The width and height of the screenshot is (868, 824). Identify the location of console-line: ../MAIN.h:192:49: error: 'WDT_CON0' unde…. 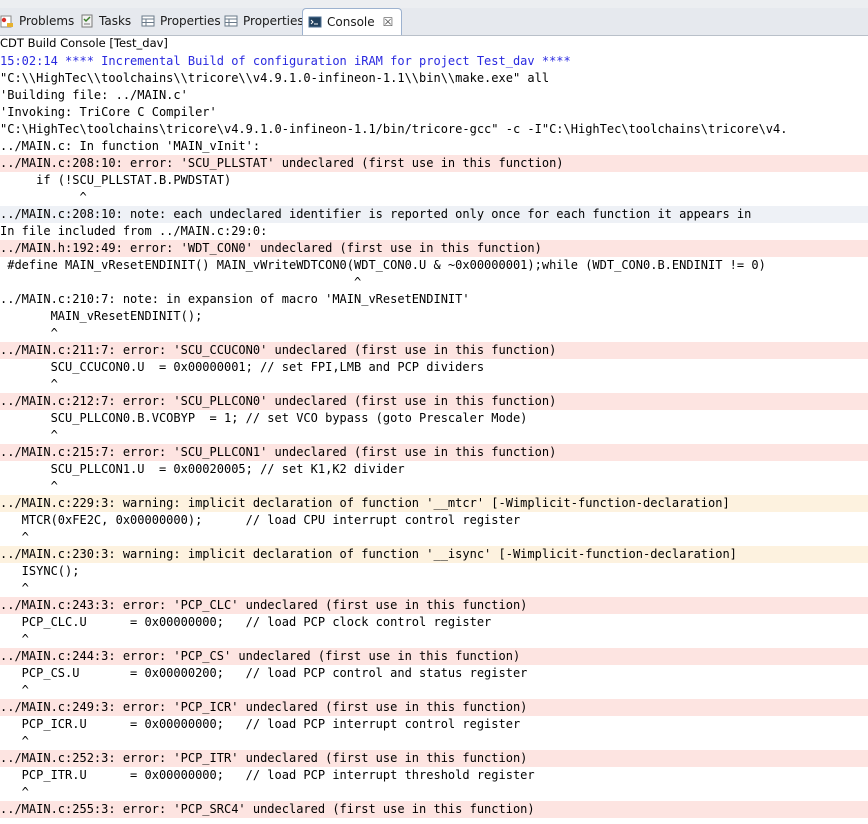
(434, 248).